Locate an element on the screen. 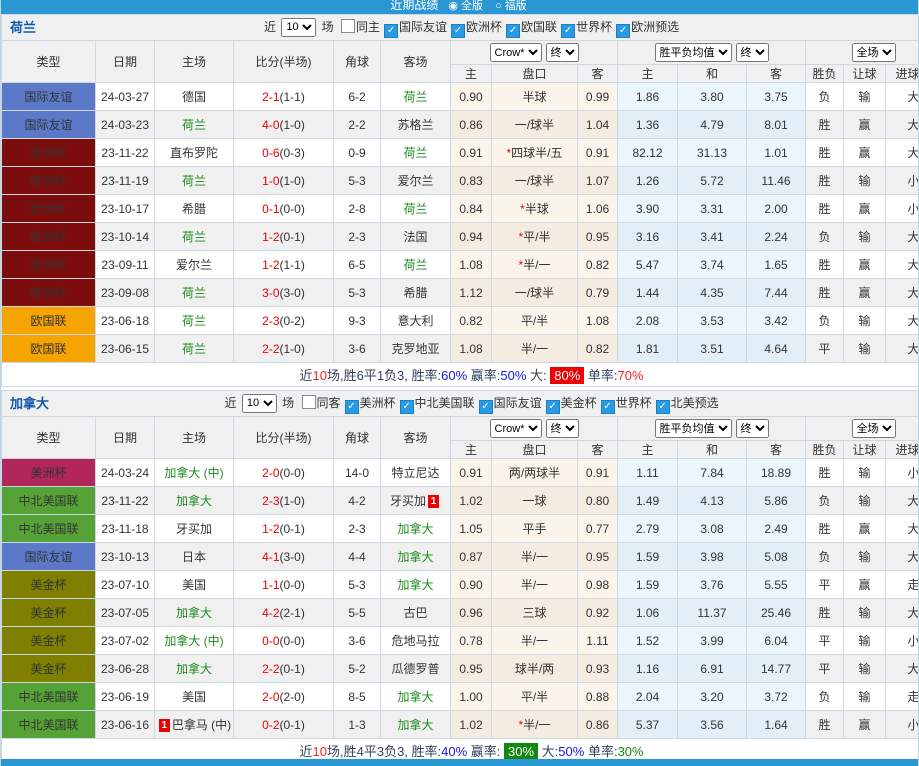 The width and height of the screenshot is (919, 766). score-cell: 2-0(2-0) is located at coordinates (283, 696).